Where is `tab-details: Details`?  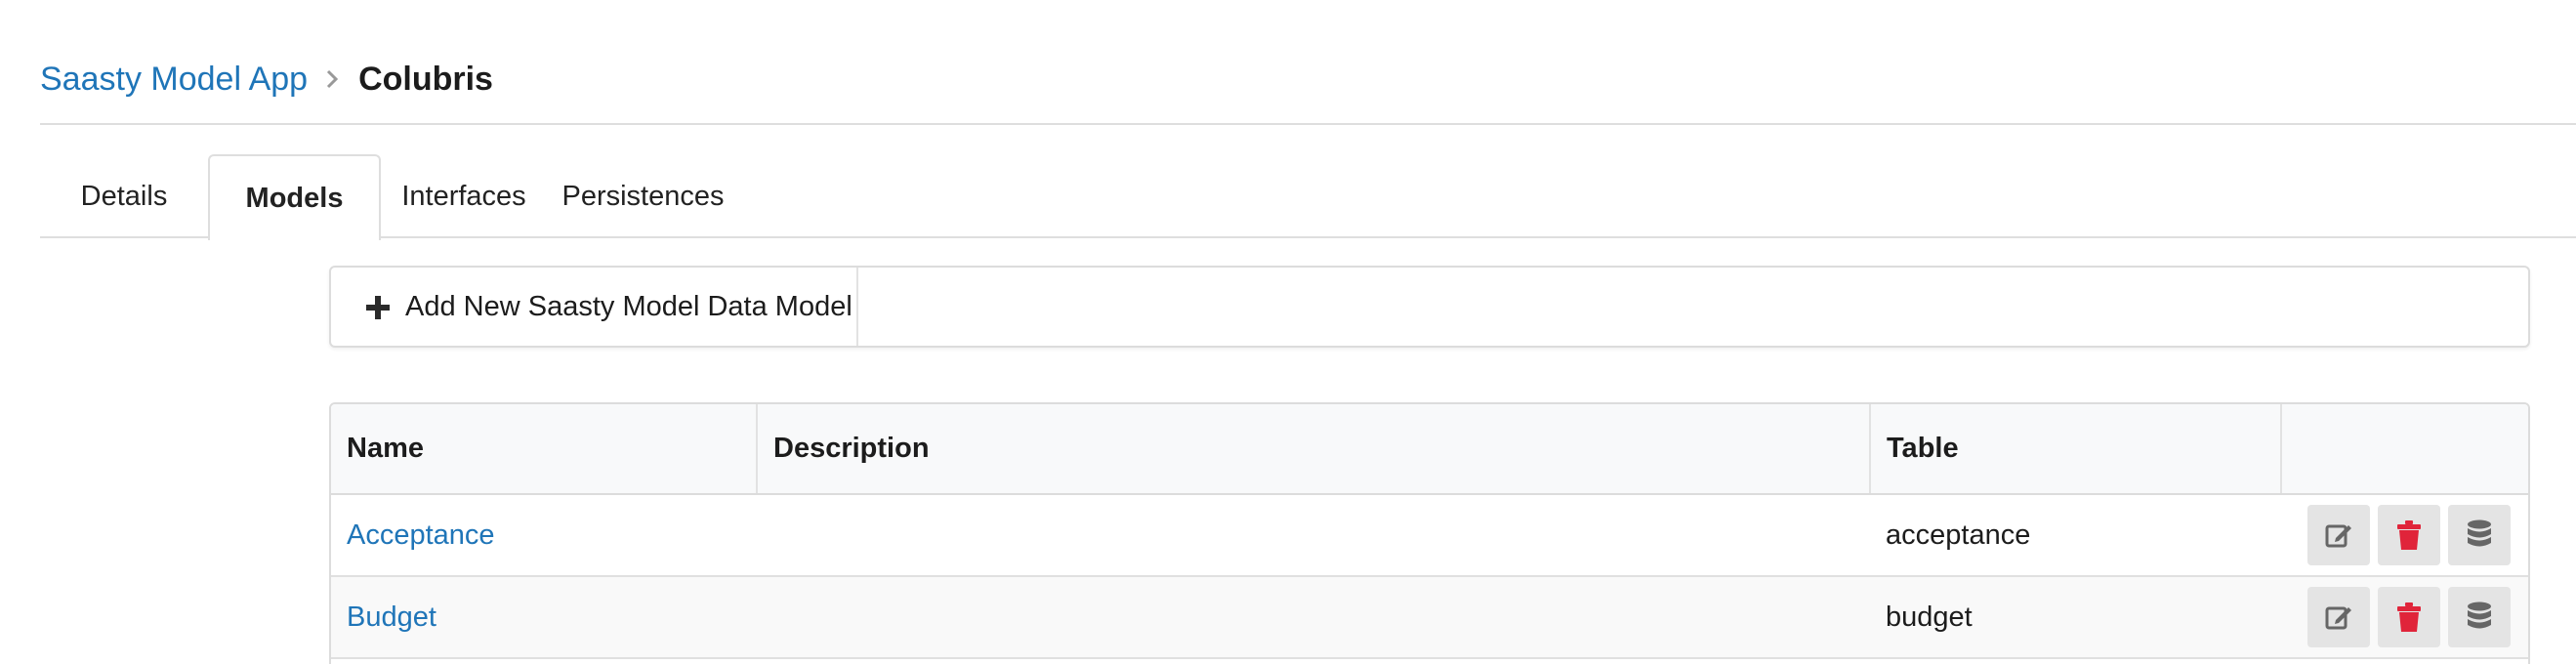
tab-details: Details is located at coordinates (124, 196).